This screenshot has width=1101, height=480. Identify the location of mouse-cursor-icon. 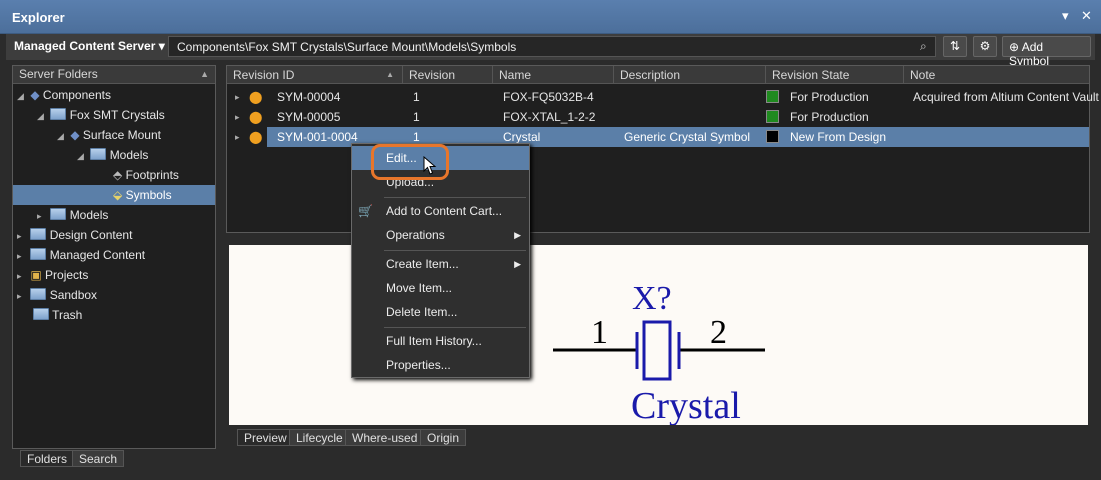
(430, 165).